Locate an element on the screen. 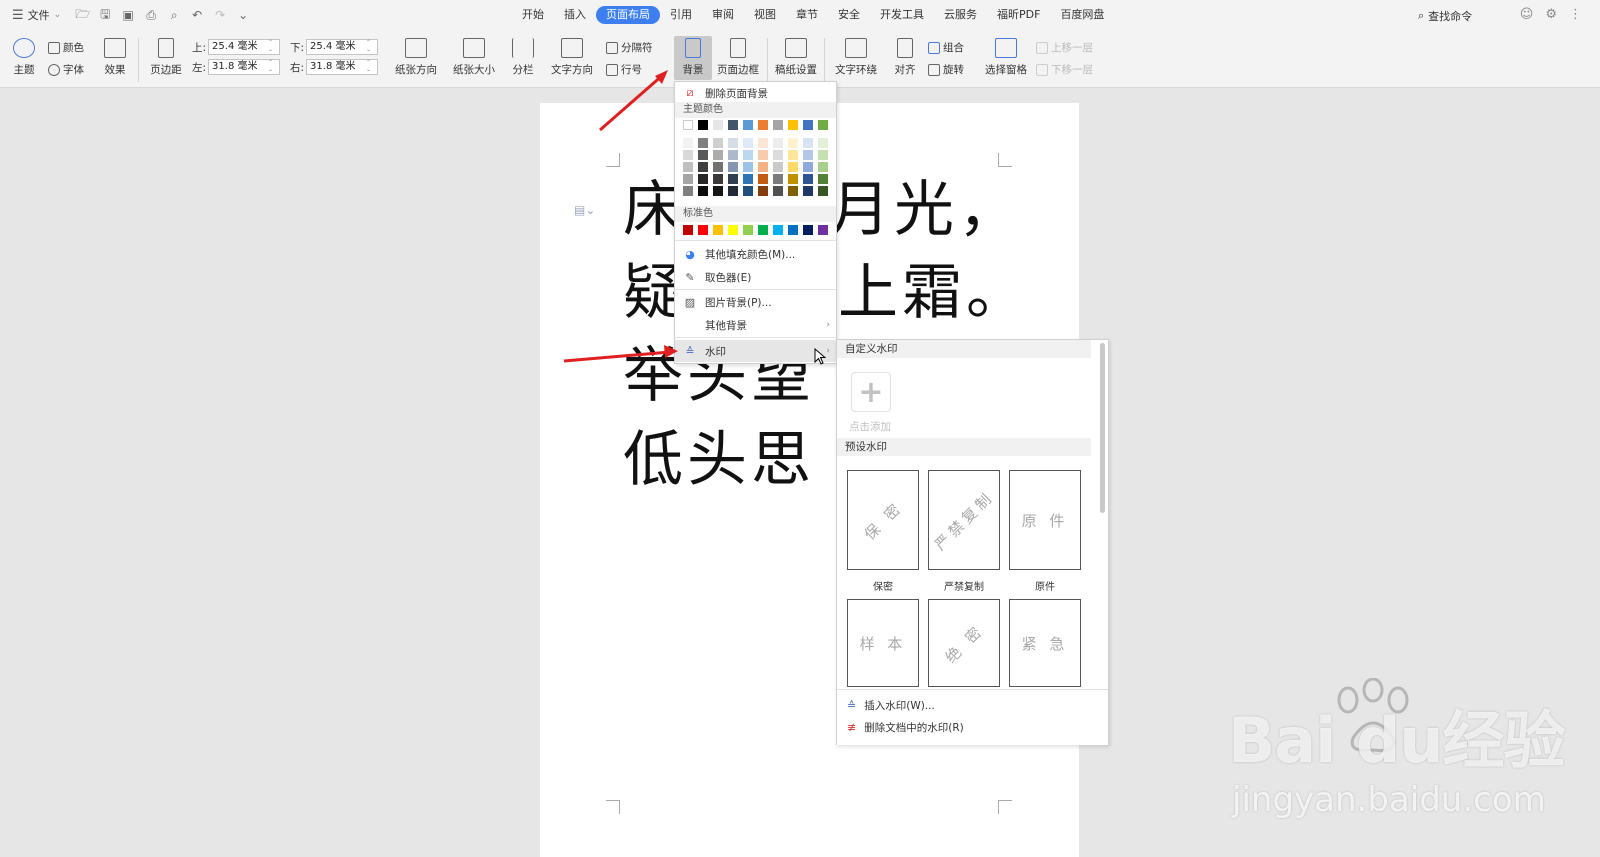 Image resolution: width=1600 pixels, height=857 pixels. tab-0: 开始 is located at coordinates (533, 15).